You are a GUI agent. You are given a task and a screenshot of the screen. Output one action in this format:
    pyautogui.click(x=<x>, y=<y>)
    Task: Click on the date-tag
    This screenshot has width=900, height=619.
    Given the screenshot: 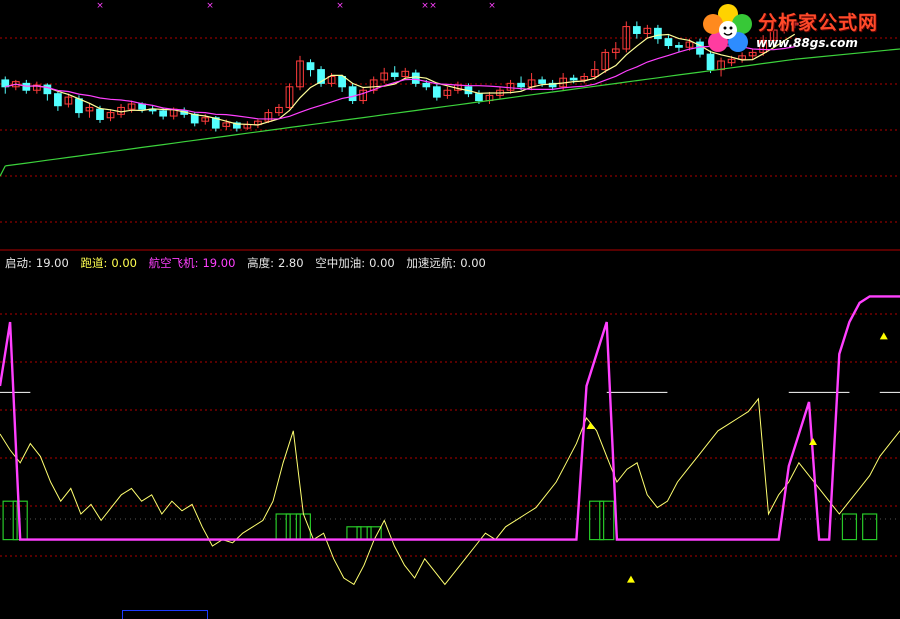 What is the action you would take?
    pyautogui.click(x=165, y=614)
    